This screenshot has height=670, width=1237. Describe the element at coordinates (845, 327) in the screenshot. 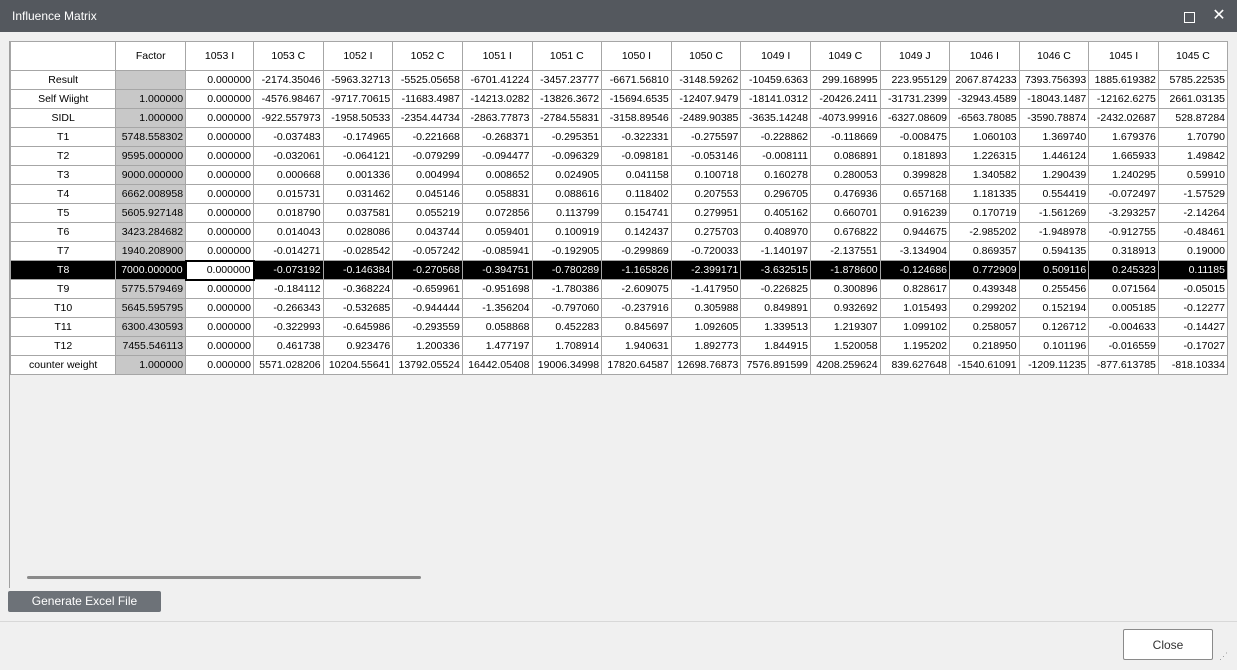

I see `matrix-cell: 1.219307` at that location.